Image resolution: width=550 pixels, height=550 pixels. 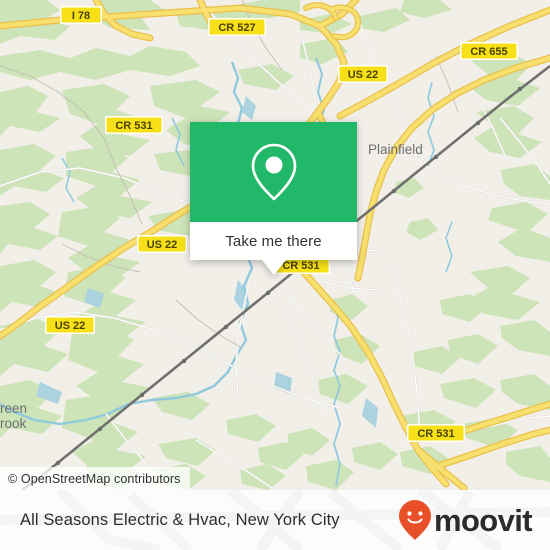 I want to click on popup-header, so click(x=273, y=172).